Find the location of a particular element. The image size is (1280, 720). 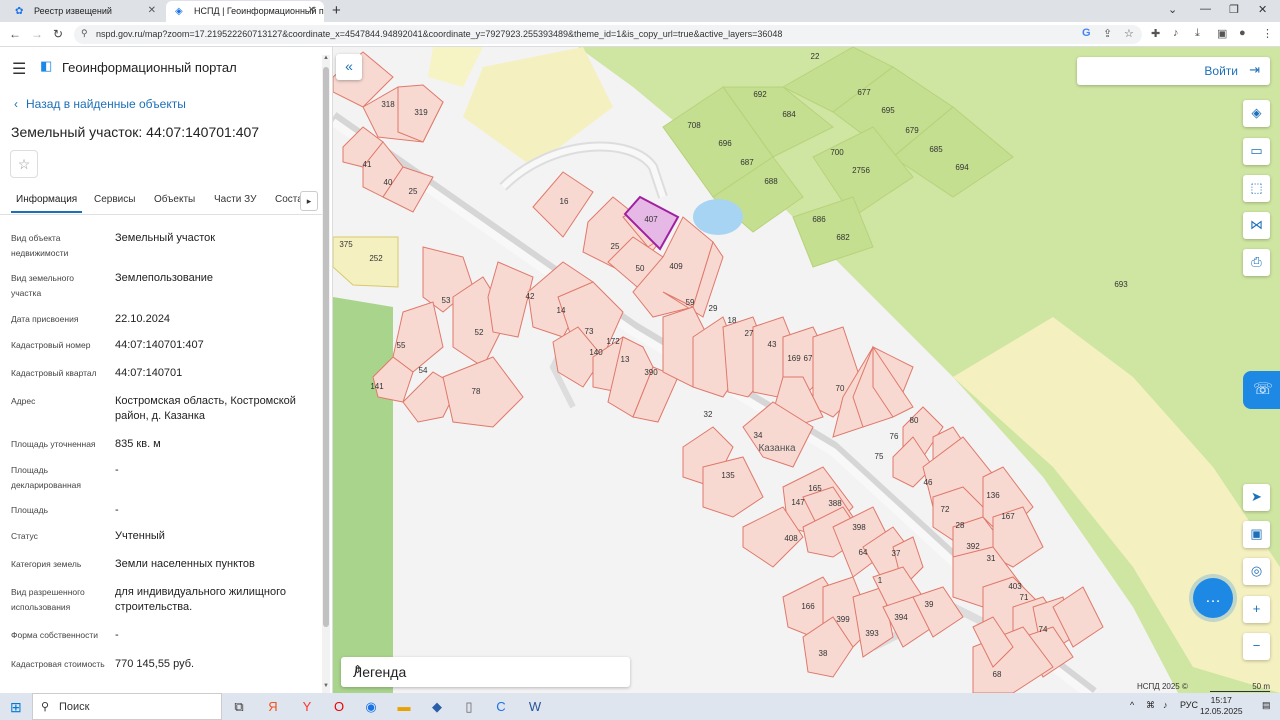

back-arrow-icon: ← is located at coordinates (15, 34).